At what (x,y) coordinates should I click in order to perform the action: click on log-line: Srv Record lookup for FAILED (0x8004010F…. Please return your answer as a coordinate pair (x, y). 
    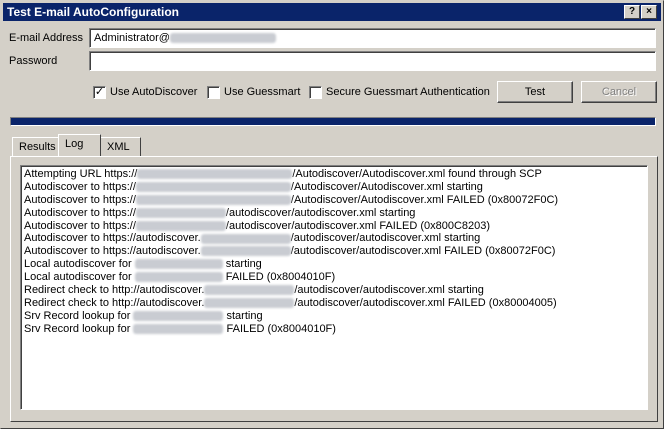
    Looking at the image, I should click on (334, 329).